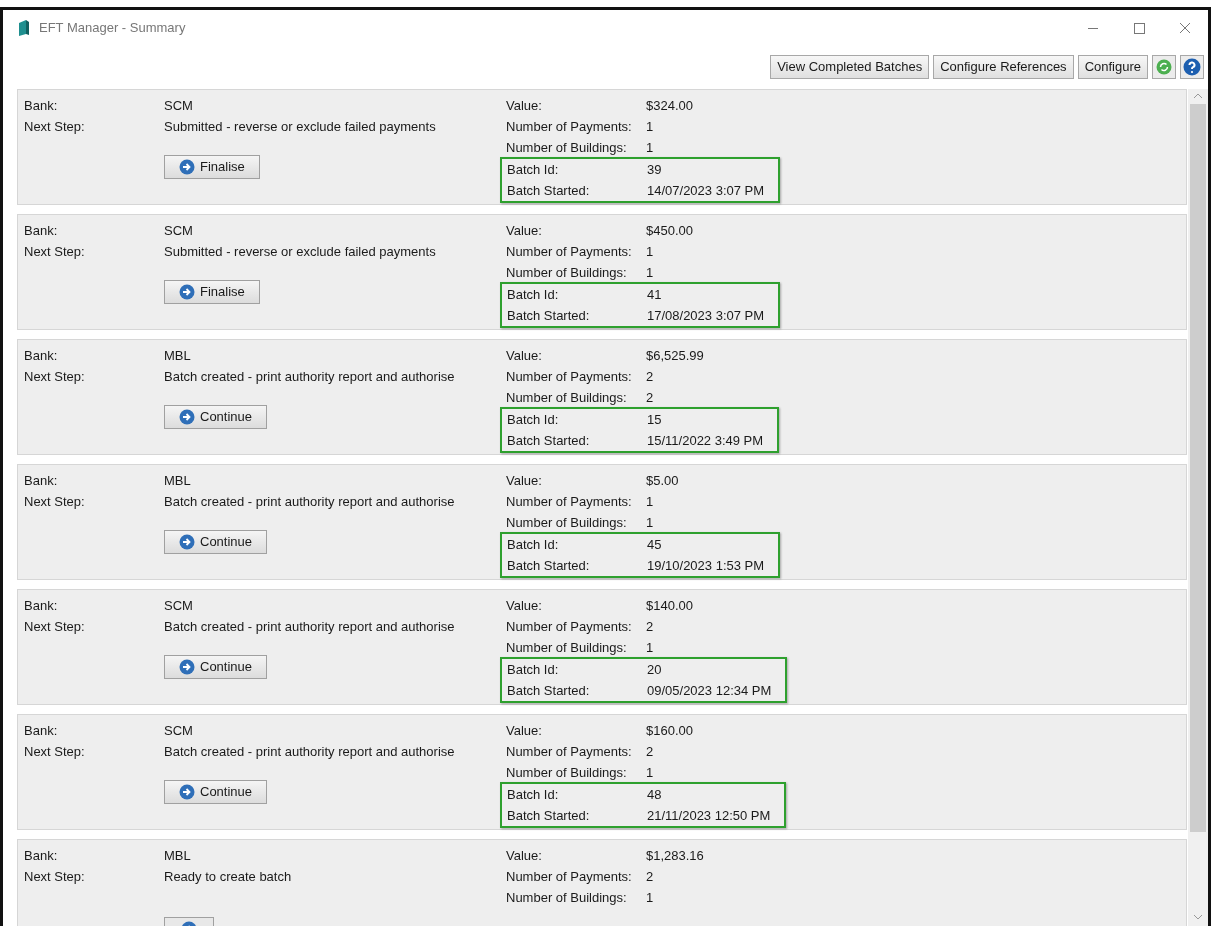  What do you see at coordinates (669, 230) in the screenshot?
I see `field-value: $450.00` at bounding box center [669, 230].